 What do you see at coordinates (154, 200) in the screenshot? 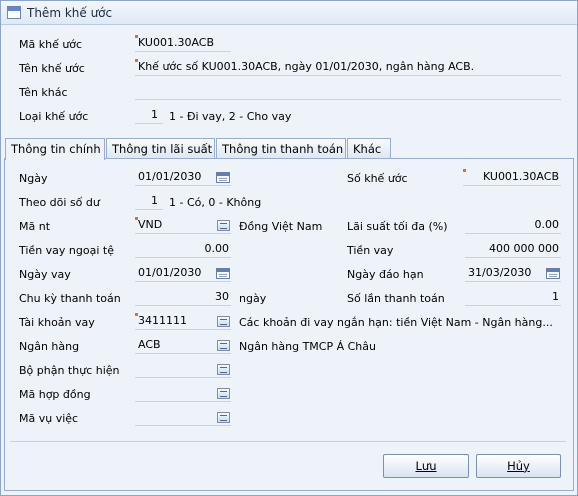
I see `theo-doi-so-du-value: 1` at bounding box center [154, 200].